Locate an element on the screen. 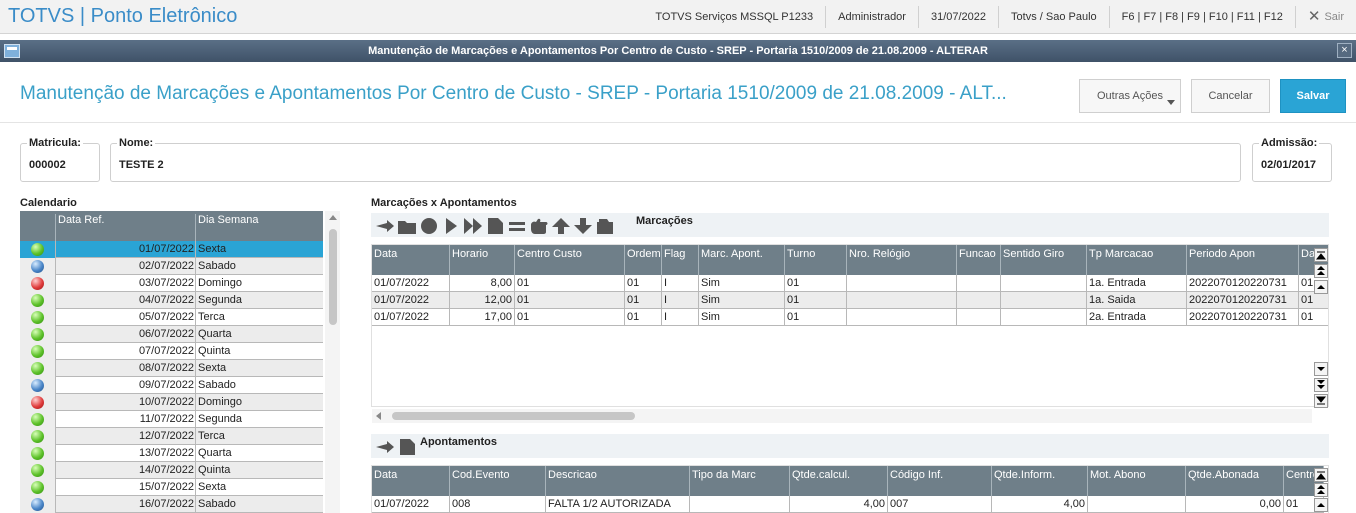  calendar-scrollbar is located at coordinates (332, 362).